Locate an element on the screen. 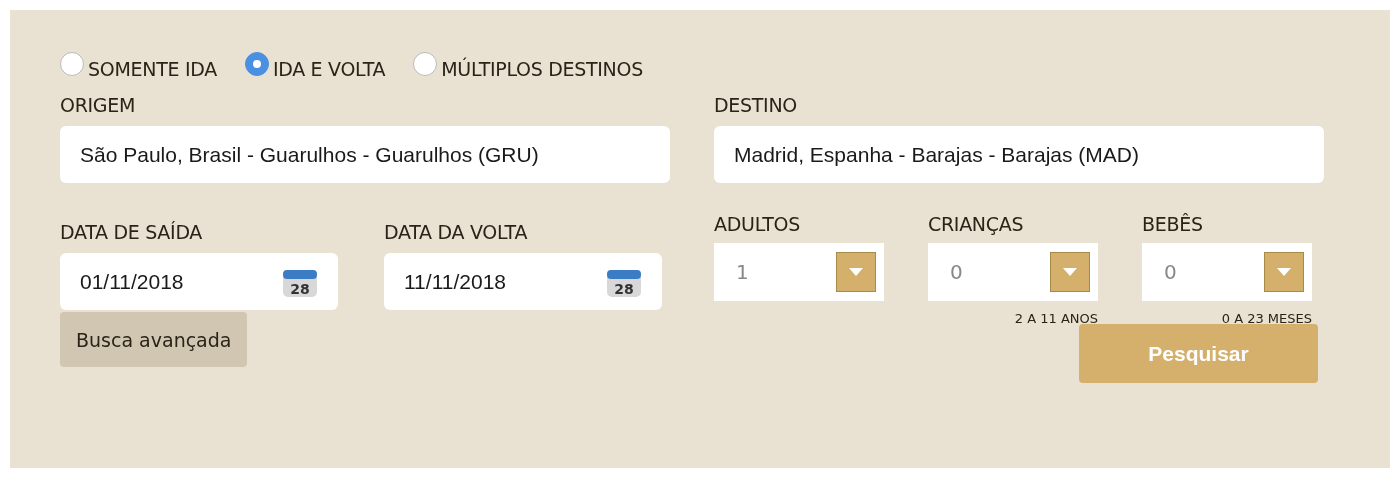 The height and width of the screenshot is (478, 1400). advanced-search-button: Busca avançada is located at coordinates (154, 339).